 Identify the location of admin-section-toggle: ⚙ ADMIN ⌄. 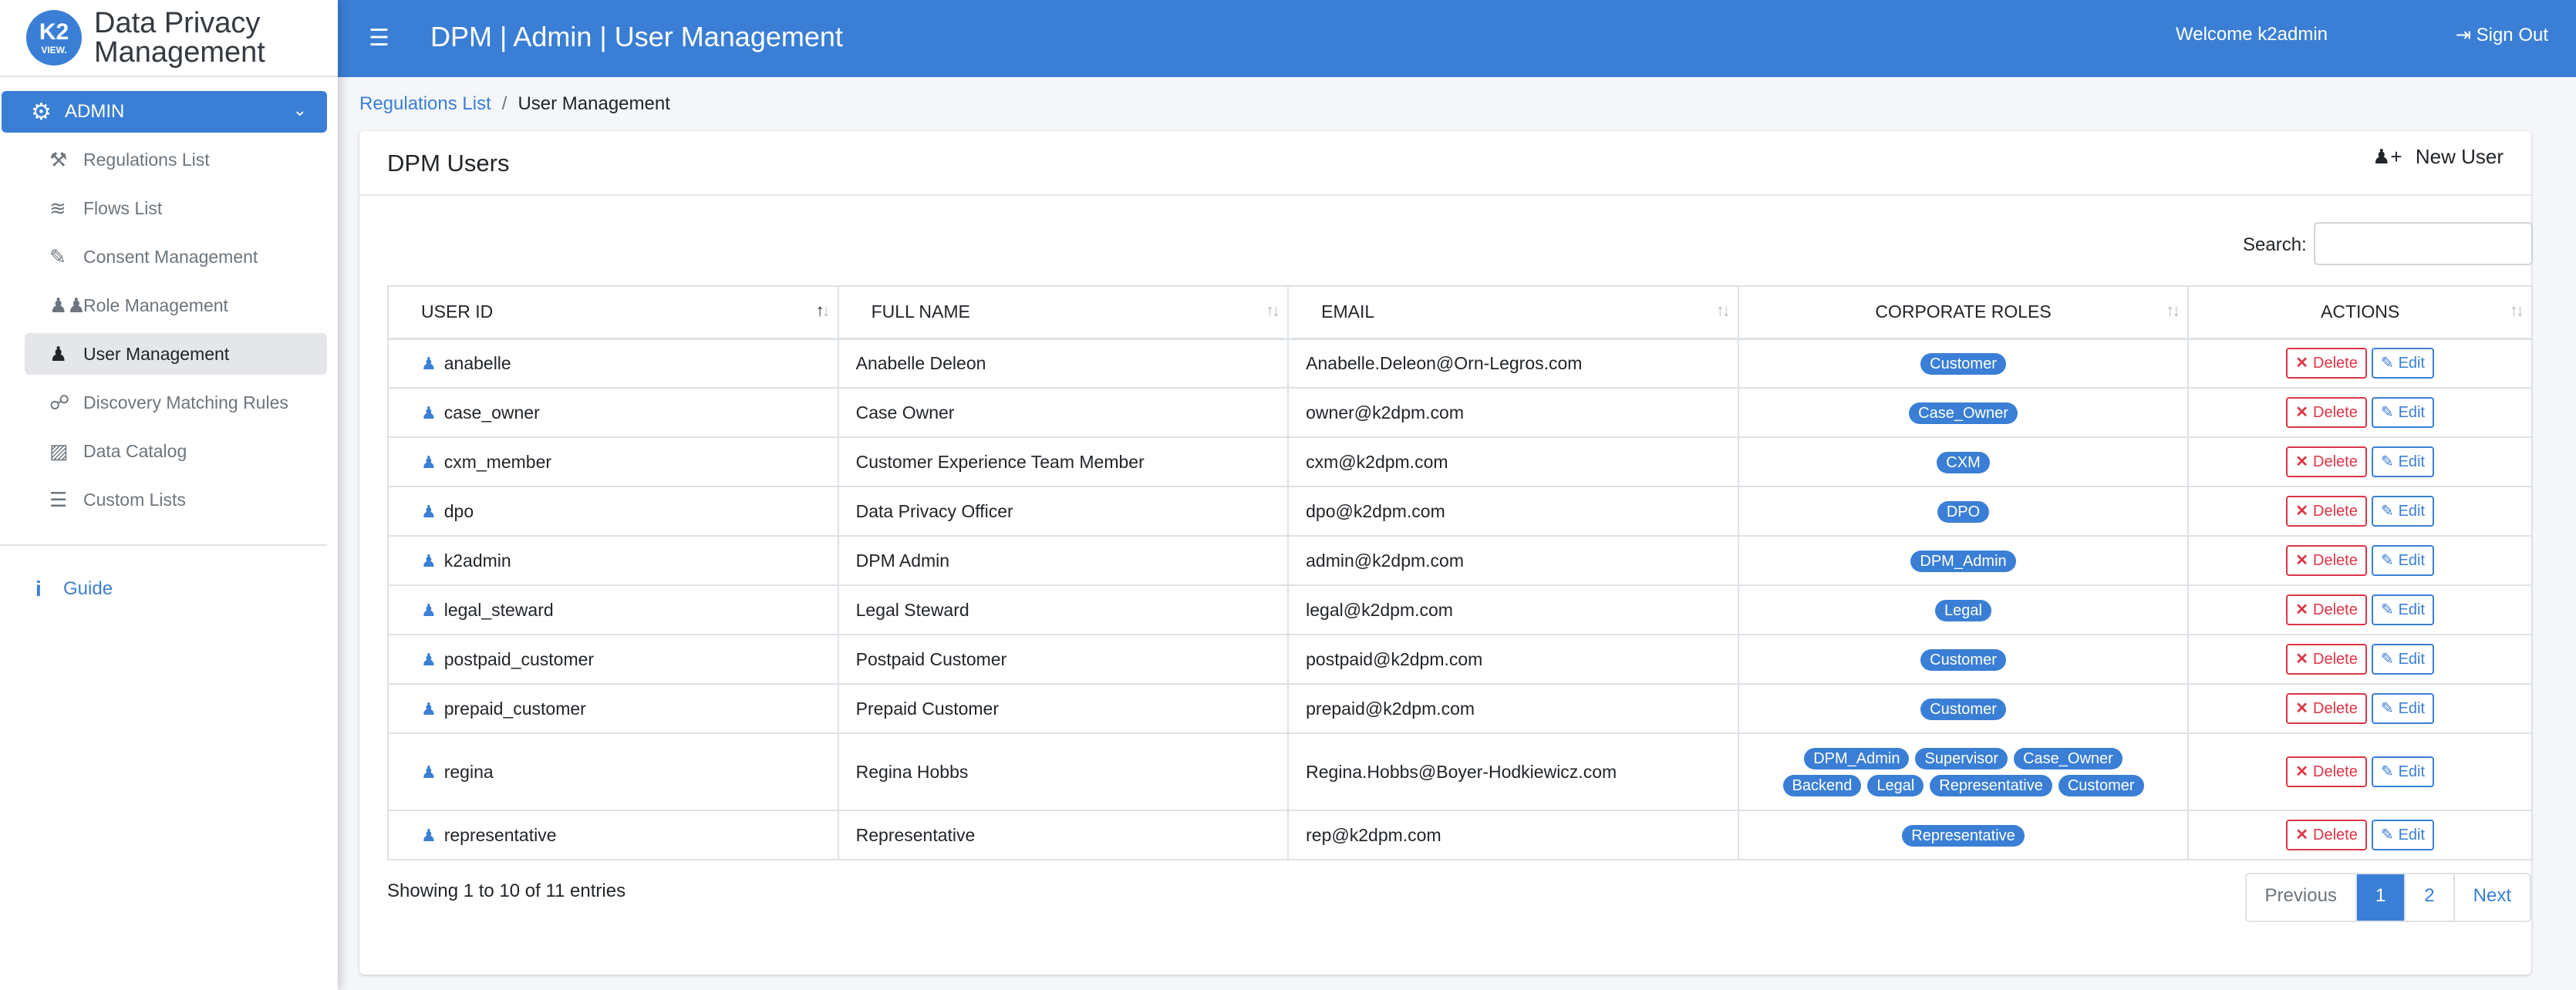
(164, 112).